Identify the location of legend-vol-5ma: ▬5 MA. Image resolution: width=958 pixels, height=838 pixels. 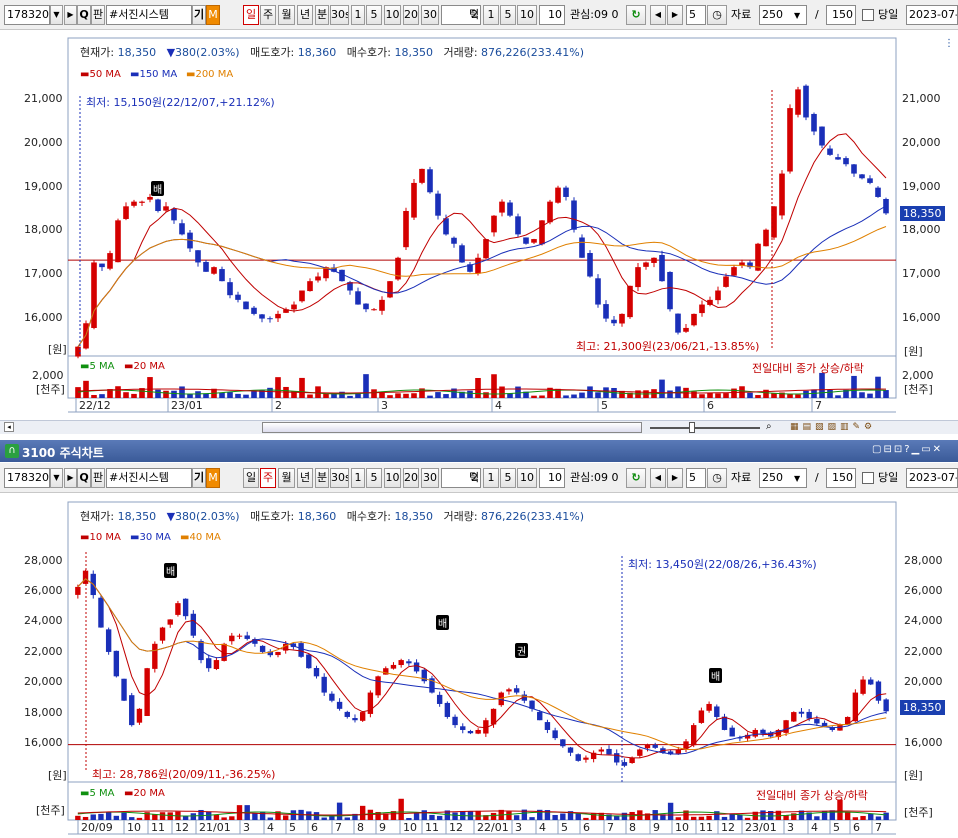
(97, 793).